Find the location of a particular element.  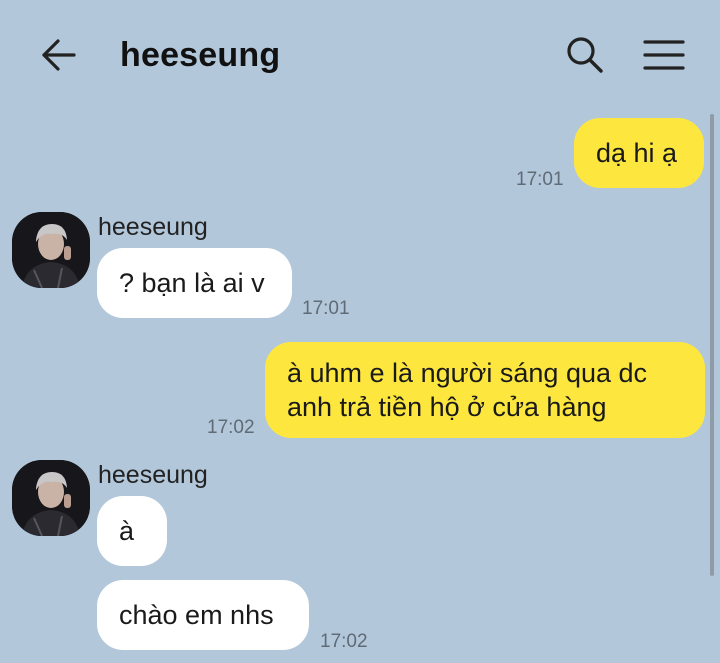

message-text: ? bạn là ai v is located at coordinates (192, 283).